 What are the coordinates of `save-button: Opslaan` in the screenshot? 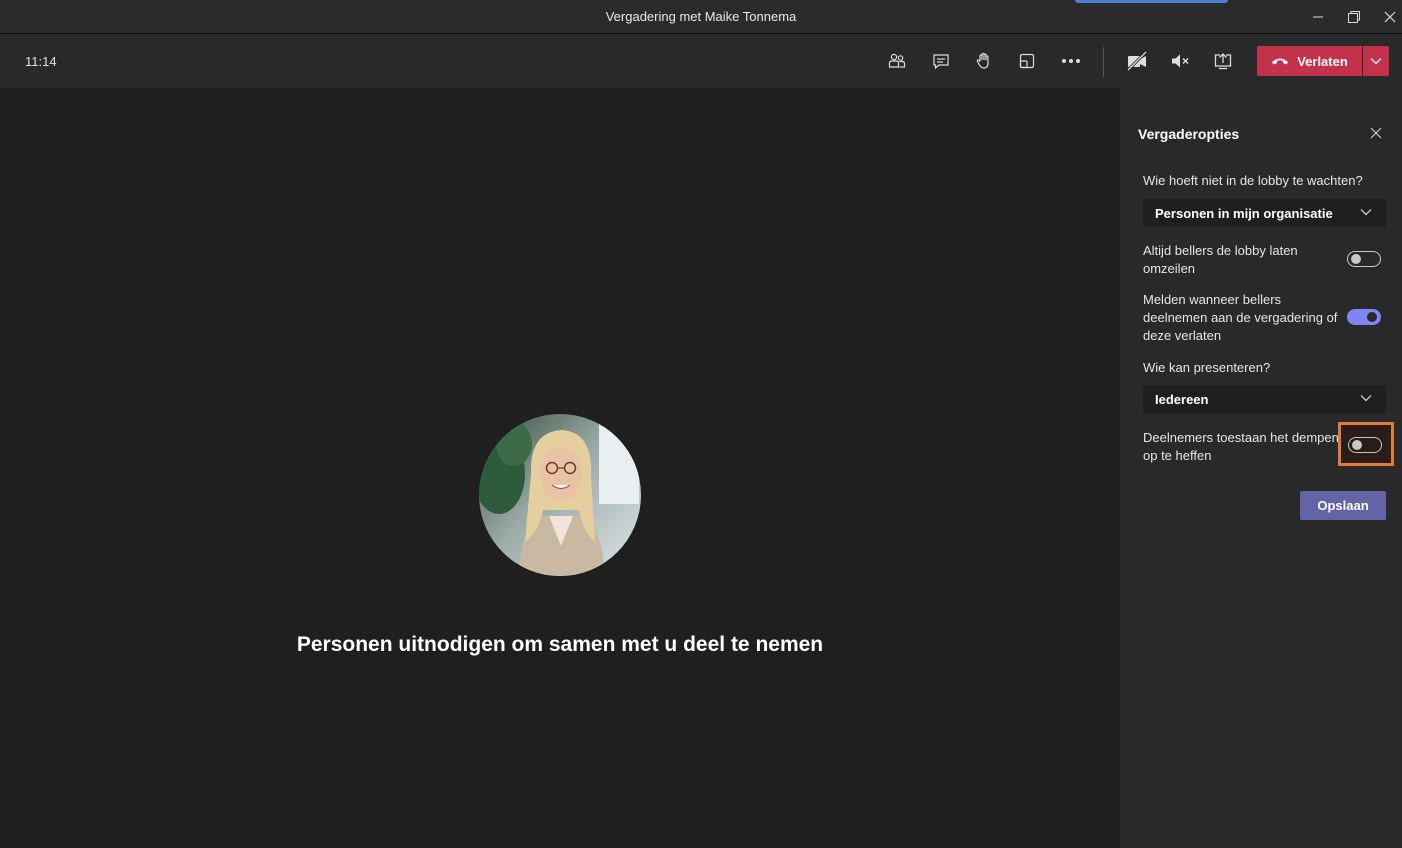 It's located at (1343, 505).